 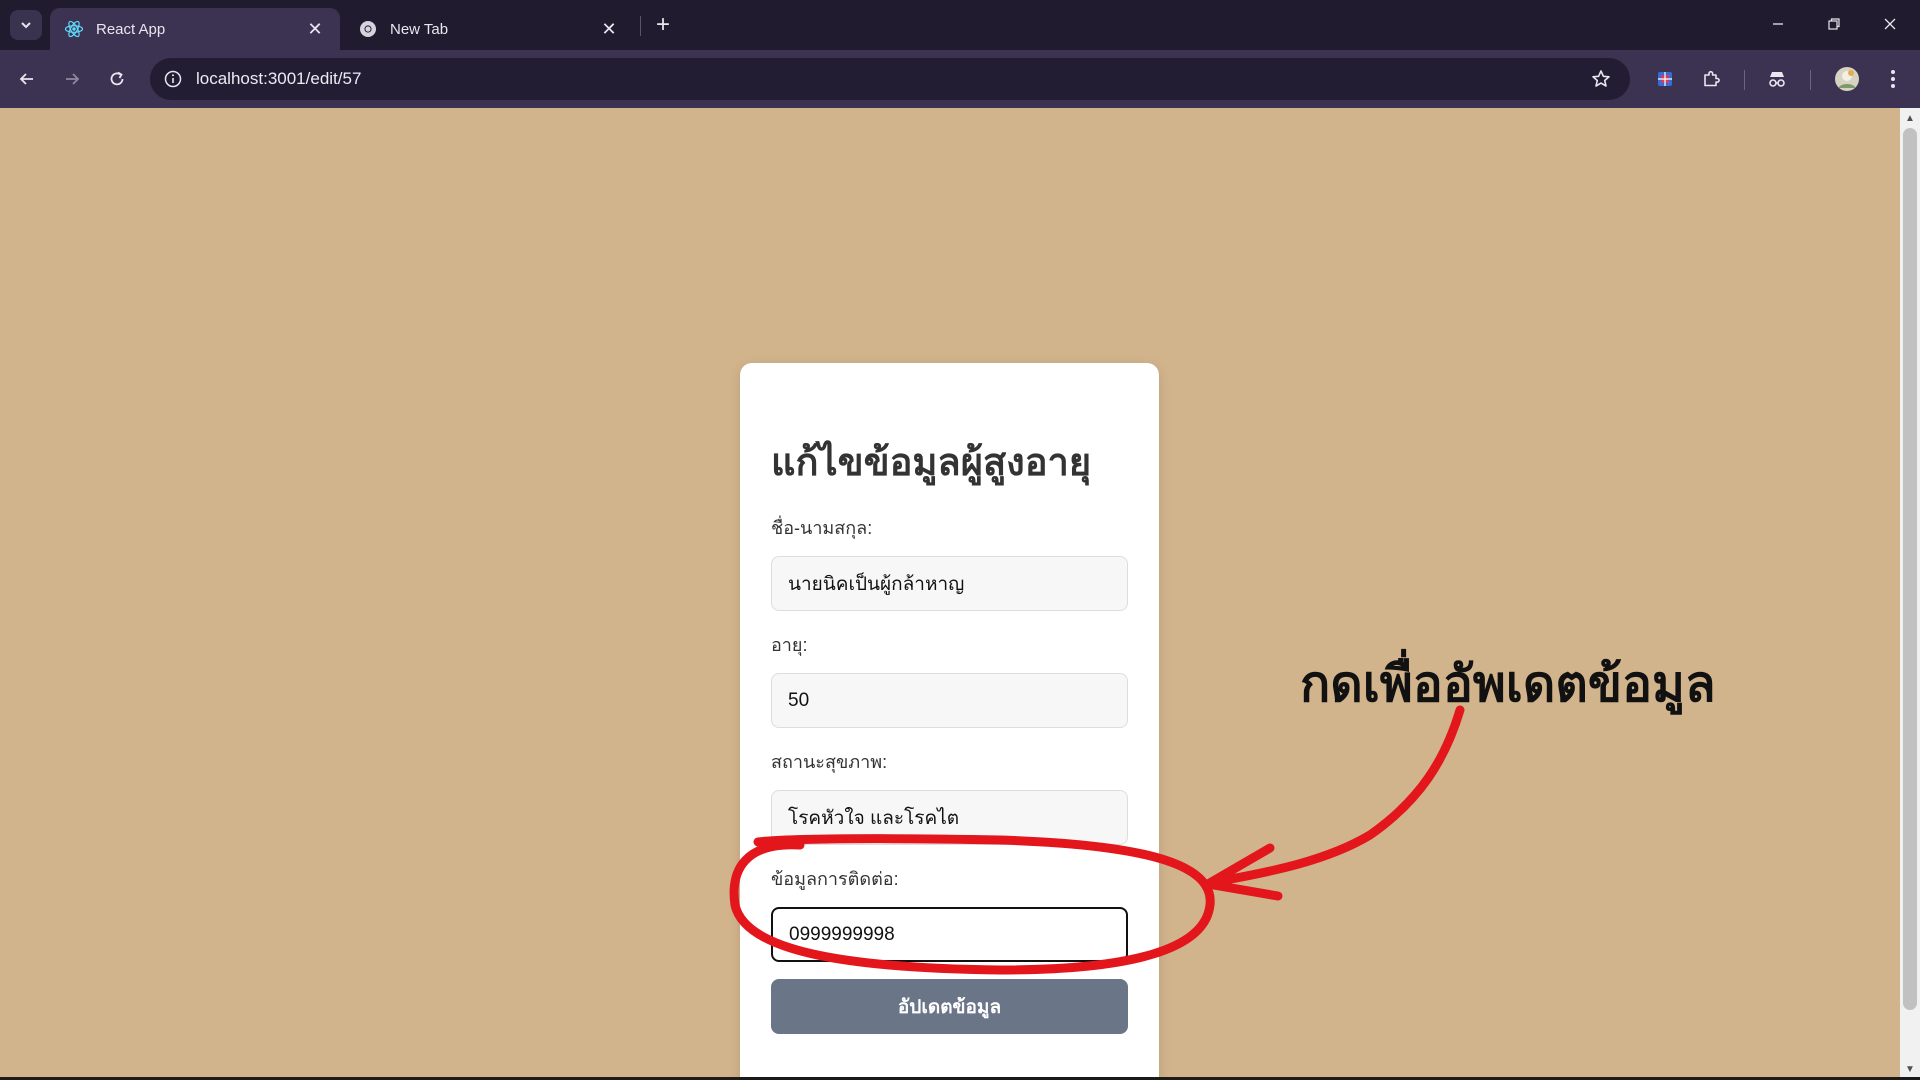 What do you see at coordinates (117, 79) in the screenshot?
I see `reload-icon` at bounding box center [117, 79].